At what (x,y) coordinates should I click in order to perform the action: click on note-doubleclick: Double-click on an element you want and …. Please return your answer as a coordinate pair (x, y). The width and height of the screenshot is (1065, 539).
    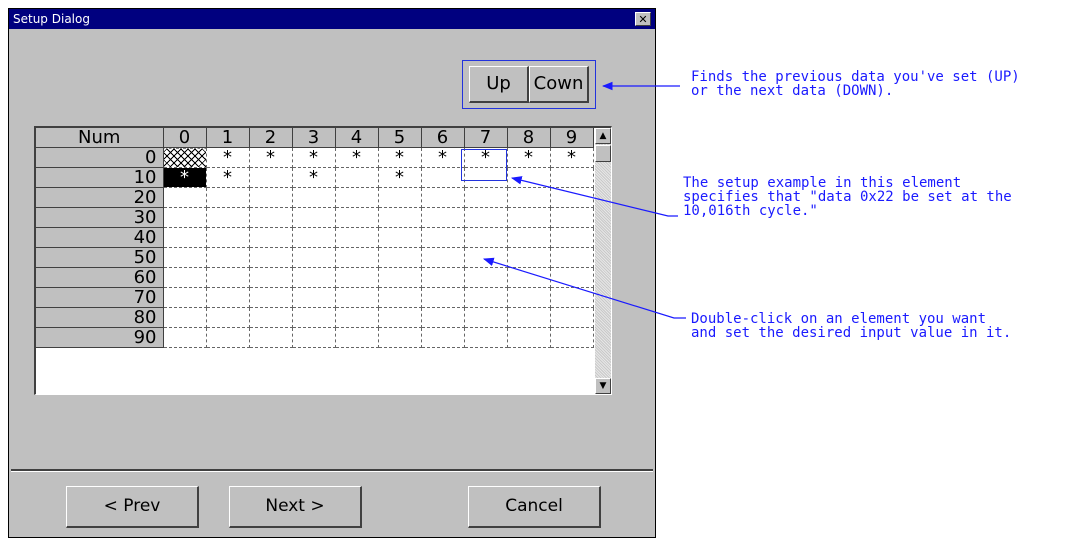
    Looking at the image, I should click on (851, 326).